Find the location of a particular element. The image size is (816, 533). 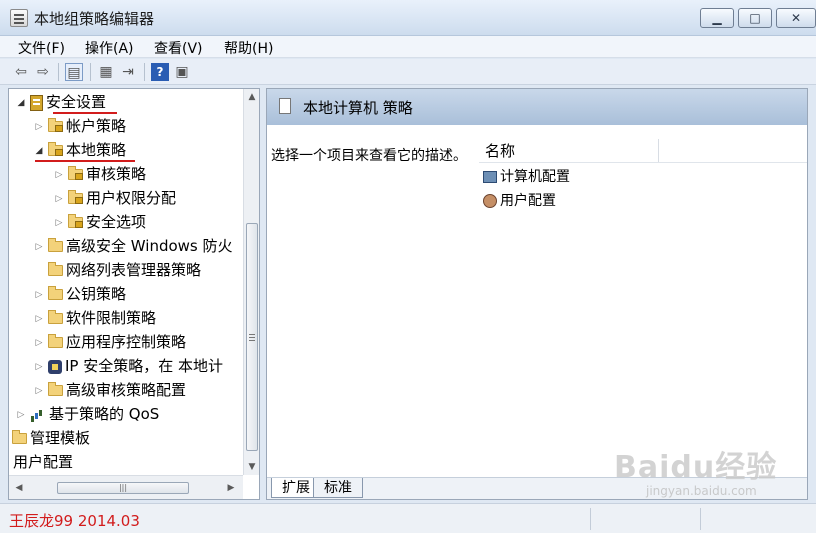

horizontal-scrollbar: ◀ ||| ▶ is located at coordinates (126, 487).